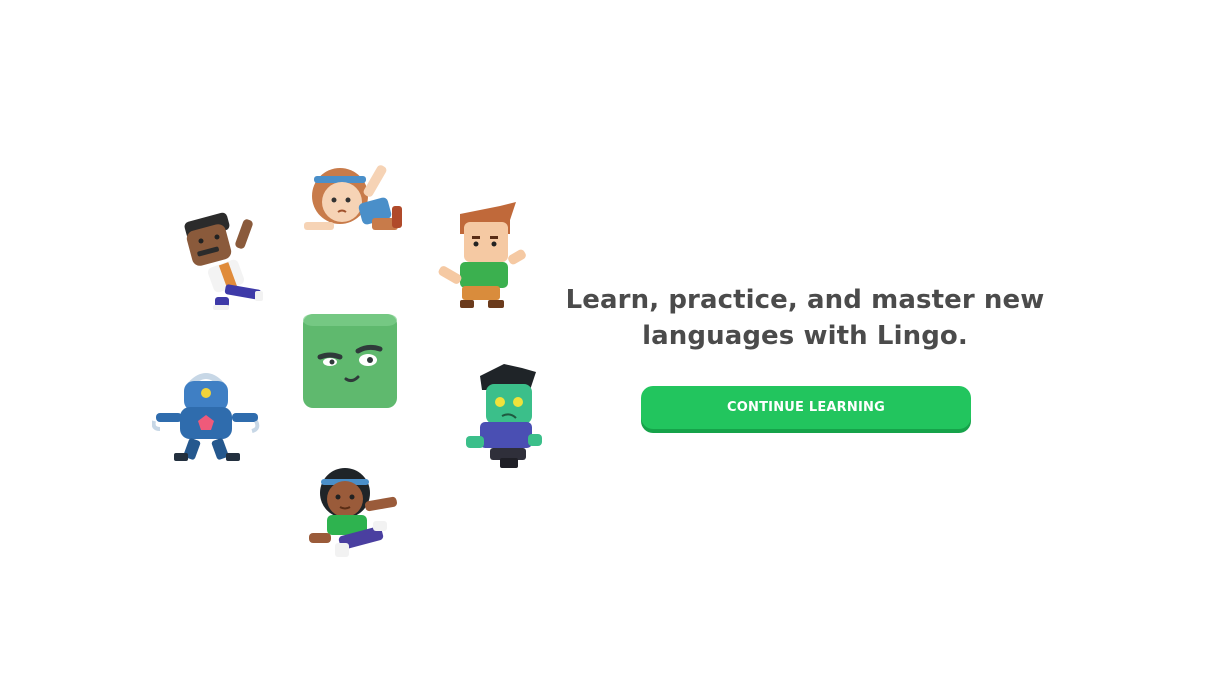  I want to click on character-girl-green-shirt-icon, so click(353, 512).